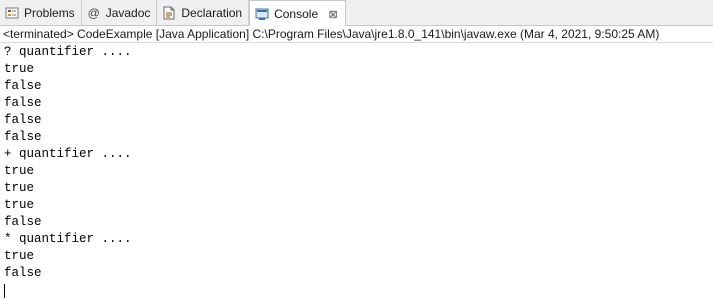 The width and height of the screenshot is (713, 299). I want to click on tab-declaration-label: Declaration, so click(212, 12).